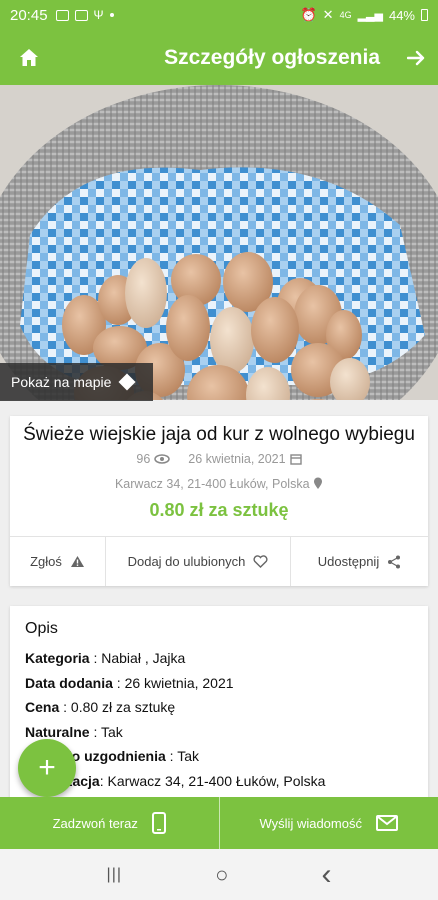 The width and height of the screenshot is (438, 900). I want to click on phone-icon, so click(158, 823).